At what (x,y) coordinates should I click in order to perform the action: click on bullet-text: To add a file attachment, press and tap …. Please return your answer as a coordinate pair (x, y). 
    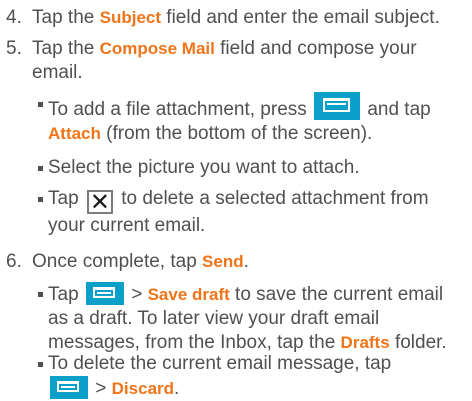
    Looking at the image, I should click on (258, 119).